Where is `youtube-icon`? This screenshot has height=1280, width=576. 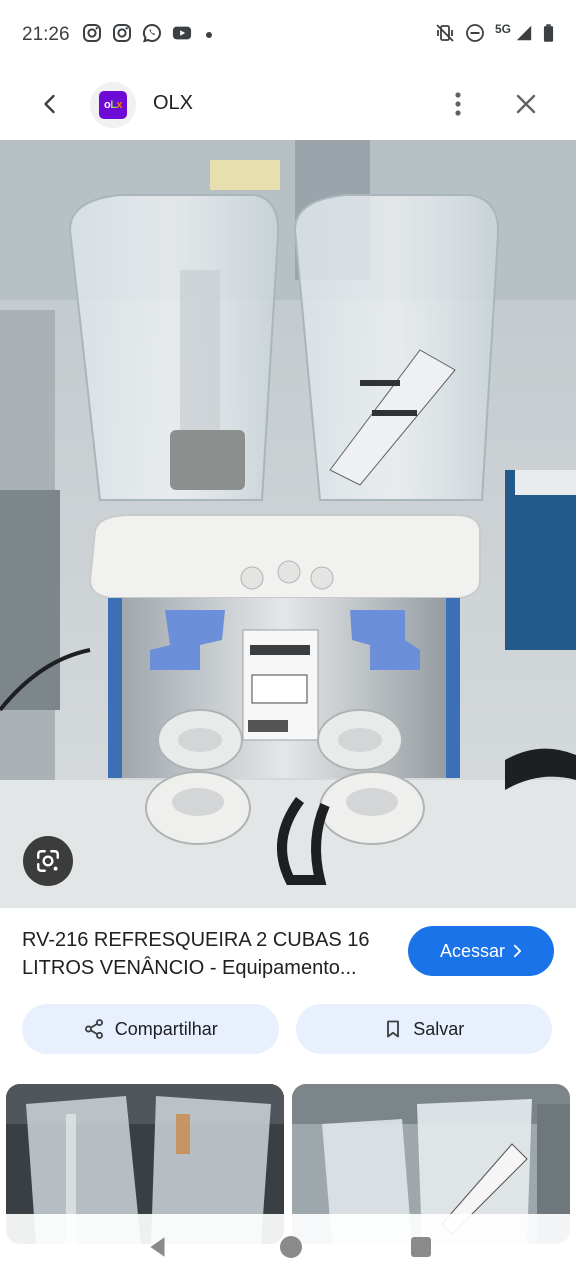
youtube-icon is located at coordinates (182, 35).